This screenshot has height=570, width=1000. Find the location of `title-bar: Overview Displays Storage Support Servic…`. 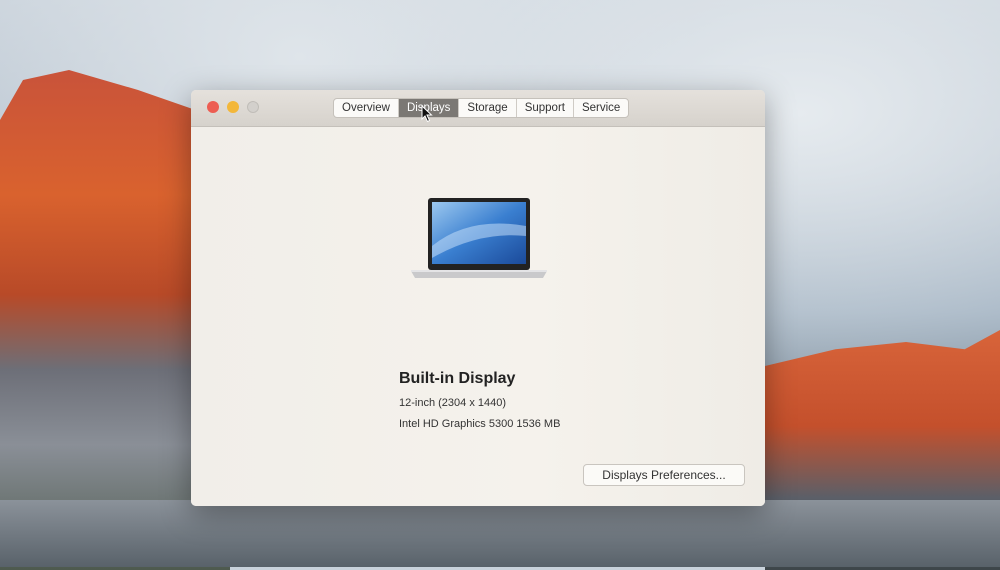

title-bar: Overview Displays Storage Support Servic… is located at coordinates (478, 108).